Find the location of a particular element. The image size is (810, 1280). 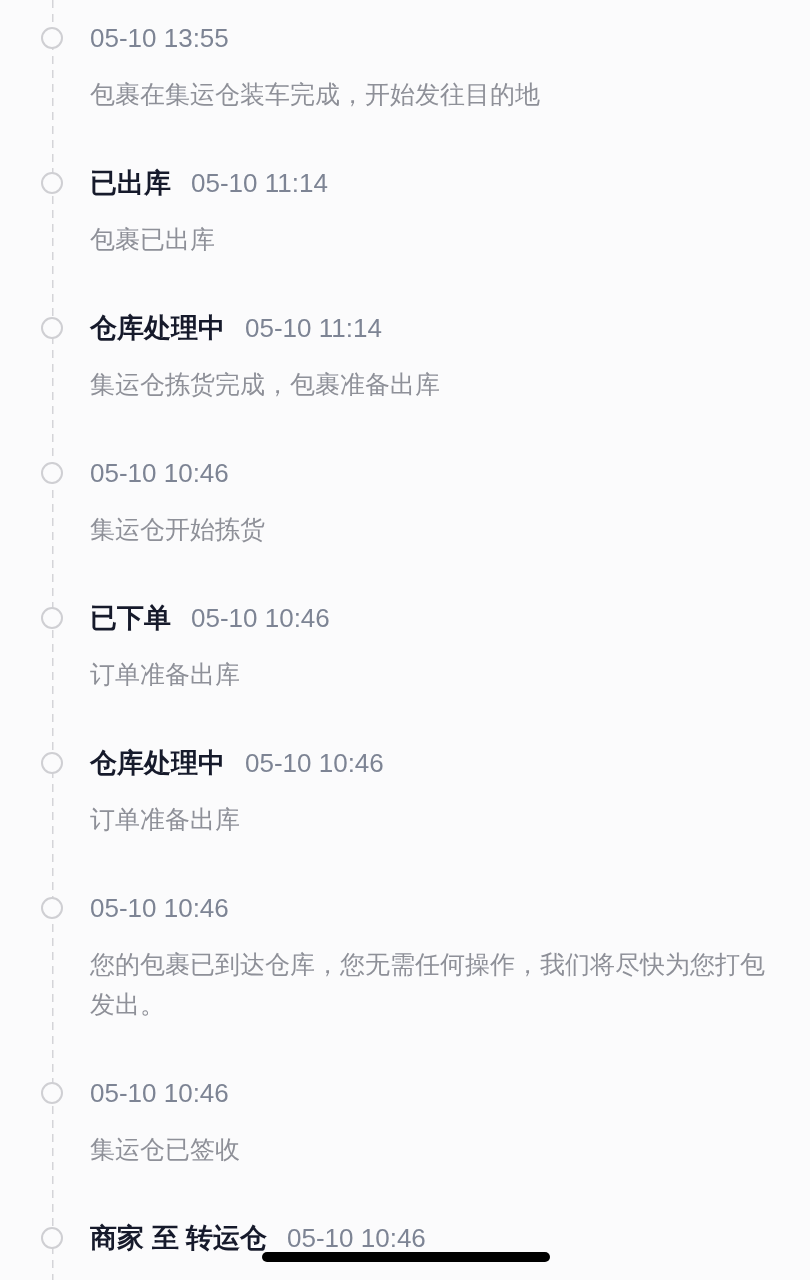

event-description: 您的包裹已到达仓库，您无需任何操作，我们将尽快为您打包发出。 is located at coordinates (428, 984).